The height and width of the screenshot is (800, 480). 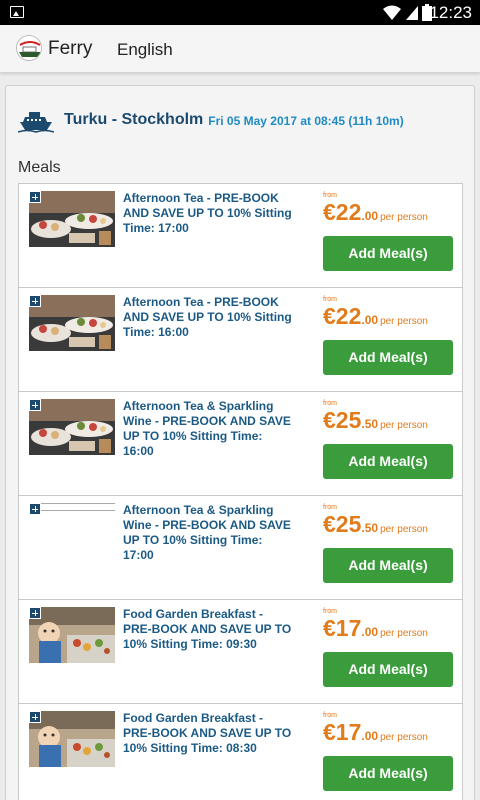 I want to click on signal-icon, so click(x=412, y=12).